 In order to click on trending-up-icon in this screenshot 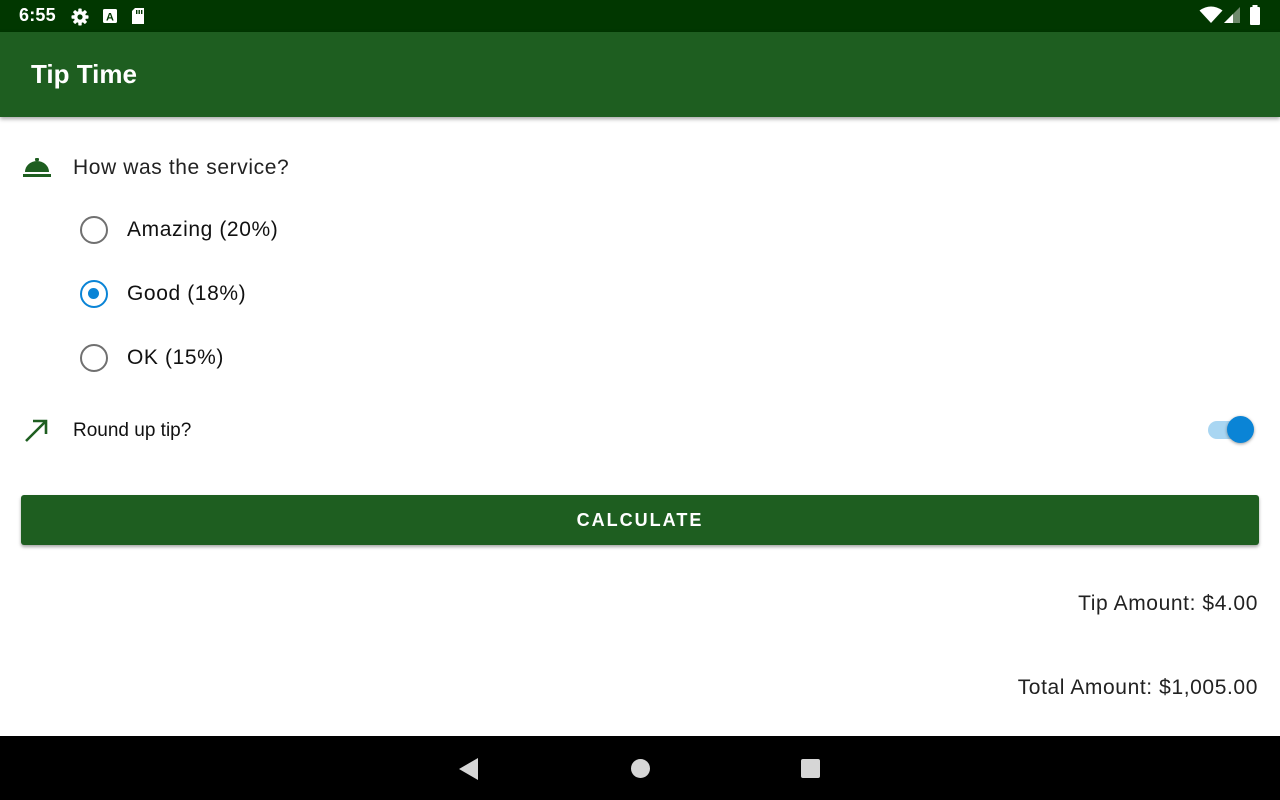, I will do `click(37, 433)`.